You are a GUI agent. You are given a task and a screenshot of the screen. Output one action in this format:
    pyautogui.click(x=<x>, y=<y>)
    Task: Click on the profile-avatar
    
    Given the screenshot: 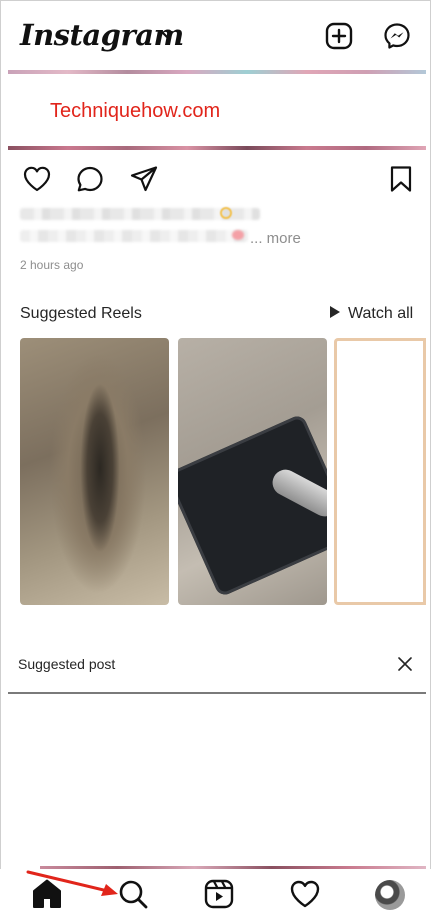 What is the action you would take?
    pyautogui.click(x=390, y=895)
    